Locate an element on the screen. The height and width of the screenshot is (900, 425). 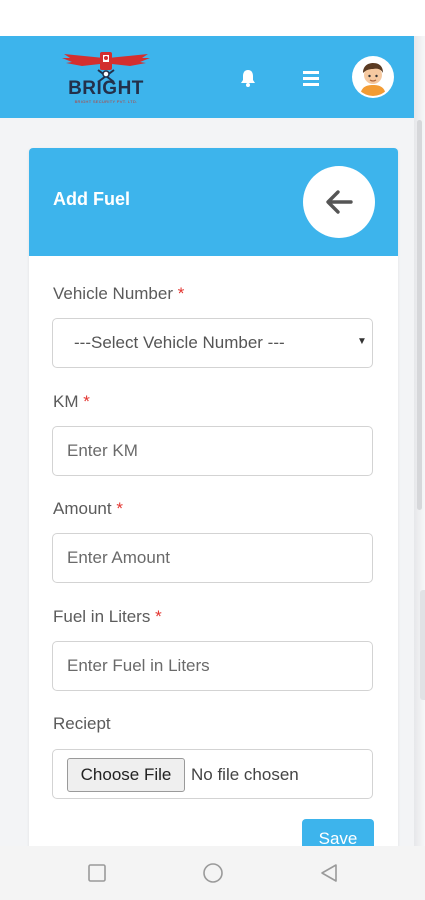
amount-field is located at coordinates (212, 558).